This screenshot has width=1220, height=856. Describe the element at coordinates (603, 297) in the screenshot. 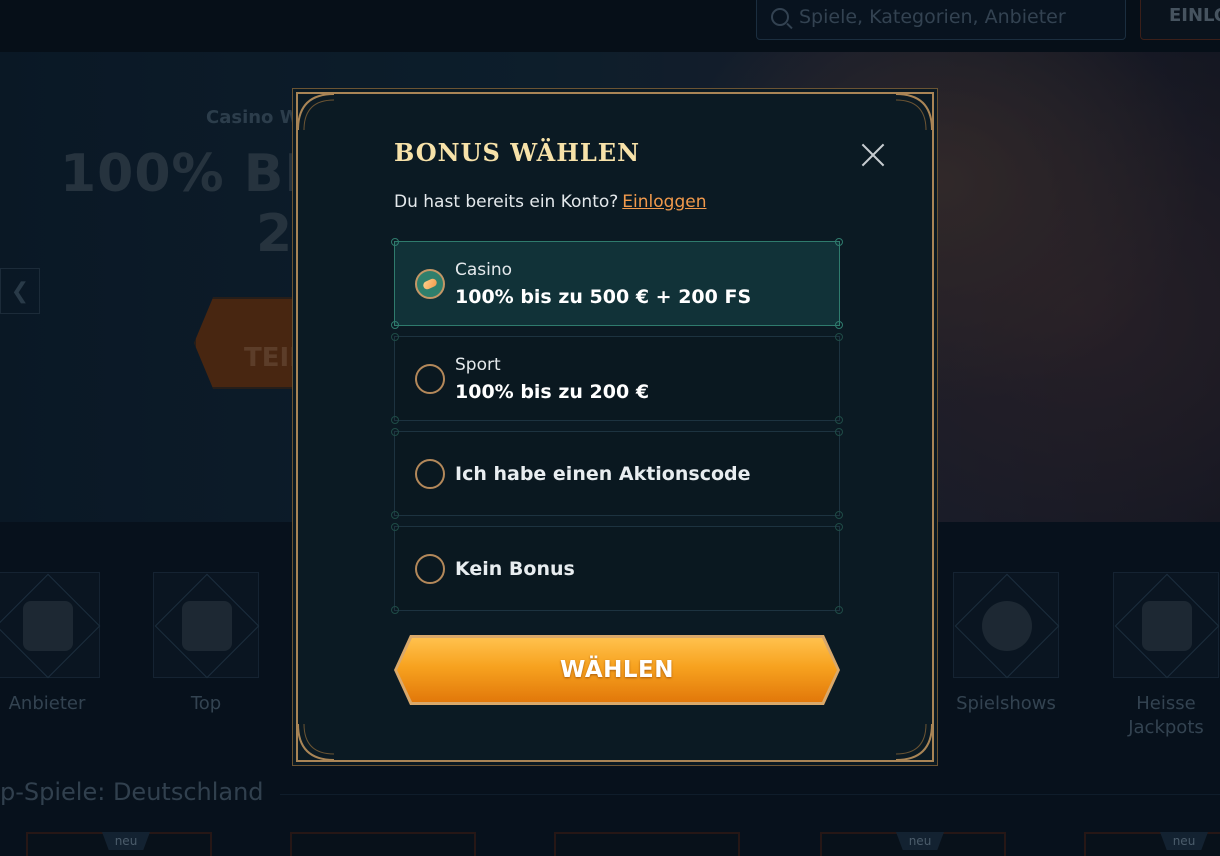

I see `option-description: 100% bis zu 500 € + 200 FS` at that location.